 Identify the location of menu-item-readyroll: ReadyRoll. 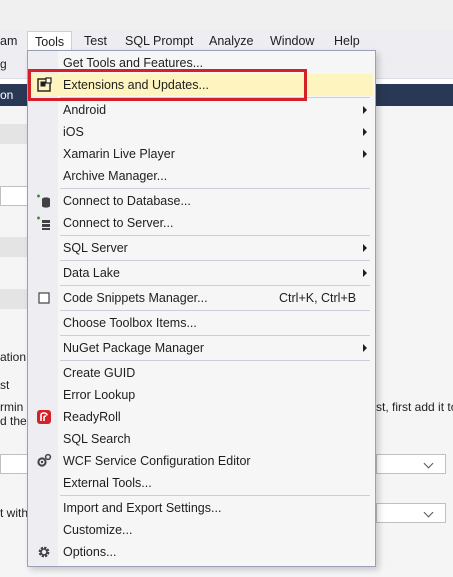
(201, 417).